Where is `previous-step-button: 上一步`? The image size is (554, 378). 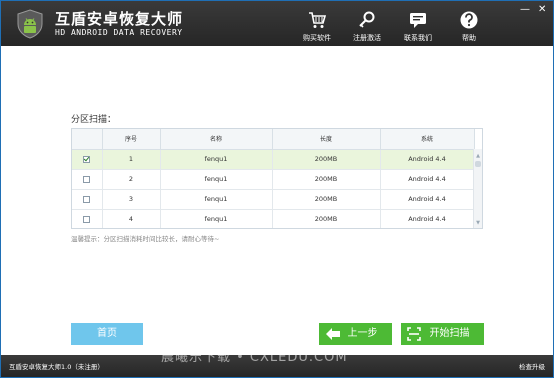
previous-step-button: 上一步 is located at coordinates (355, 334).